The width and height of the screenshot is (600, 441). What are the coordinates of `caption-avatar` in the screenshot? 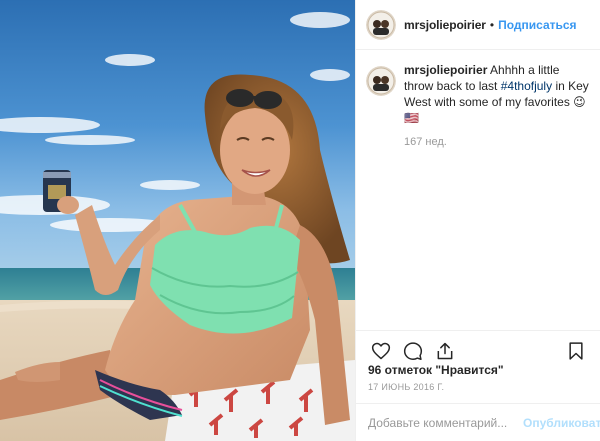 It's located at (381, 81).